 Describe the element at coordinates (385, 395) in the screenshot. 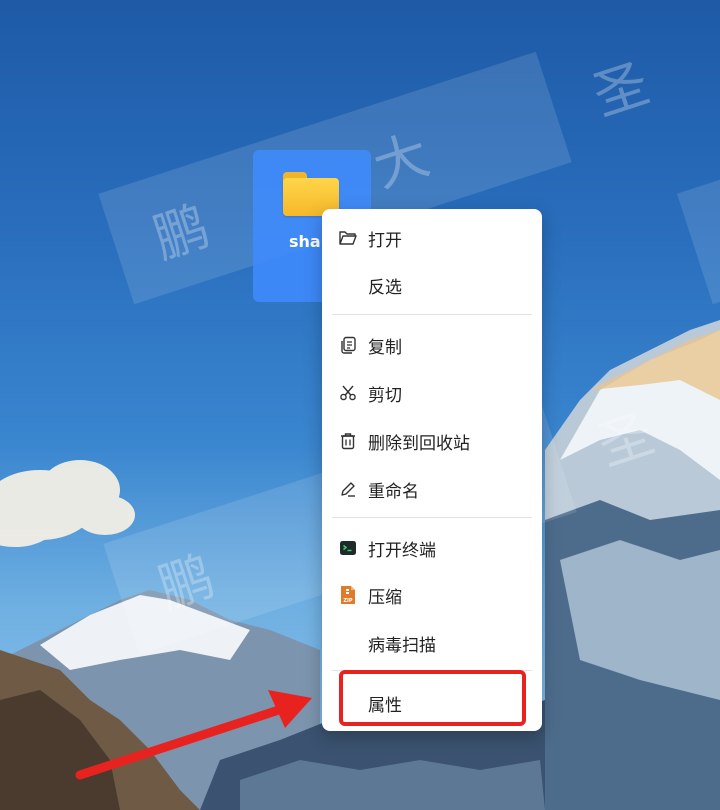

I see `menu-item-label: 剪切` at that location.